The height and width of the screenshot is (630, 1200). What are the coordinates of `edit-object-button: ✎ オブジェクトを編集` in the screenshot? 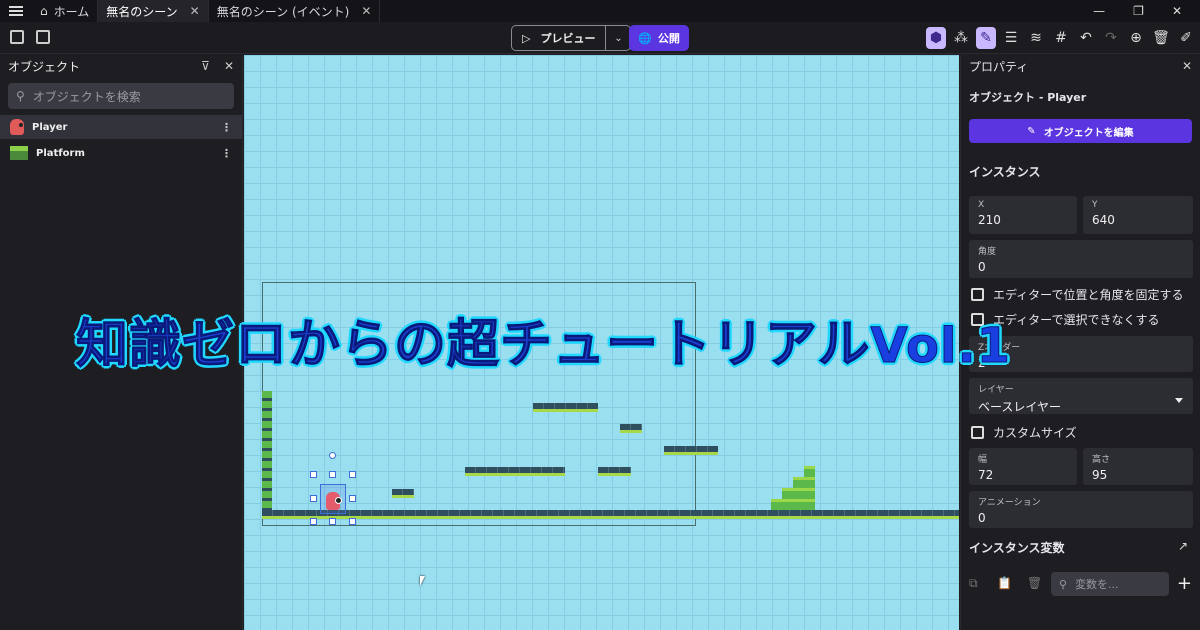 It's located at (1080, 131).